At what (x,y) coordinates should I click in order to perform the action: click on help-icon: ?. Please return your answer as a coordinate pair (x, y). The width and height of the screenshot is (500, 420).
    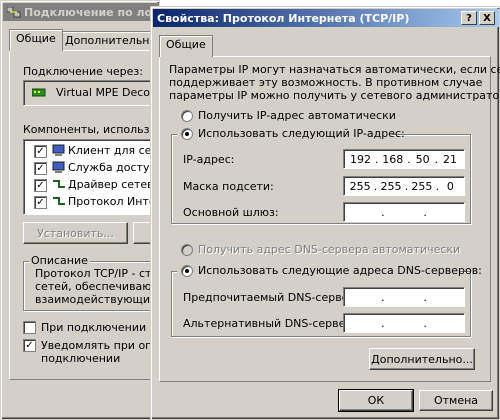
    Looking at the image, I should click on (469, 18).